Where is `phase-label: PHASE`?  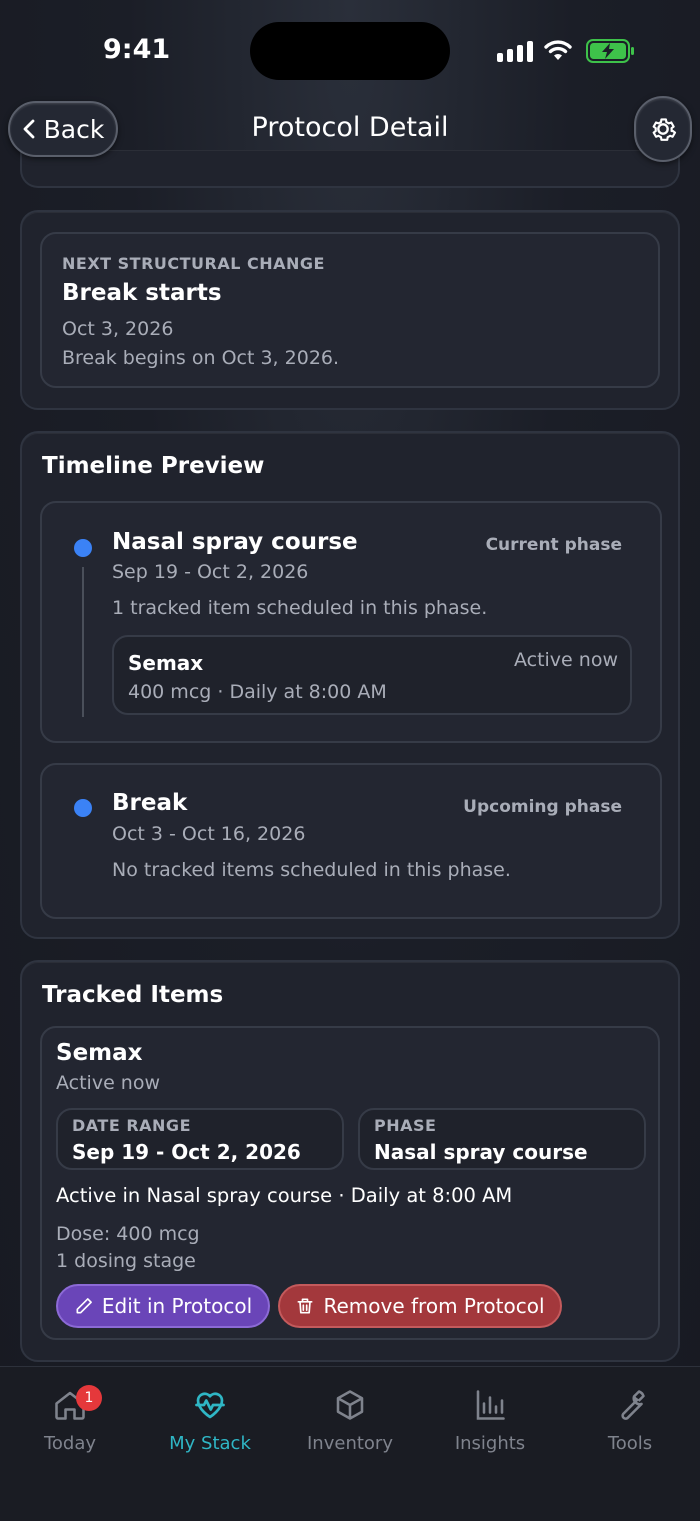 phase-label: PHASE is located at coordinates (405, 1125).